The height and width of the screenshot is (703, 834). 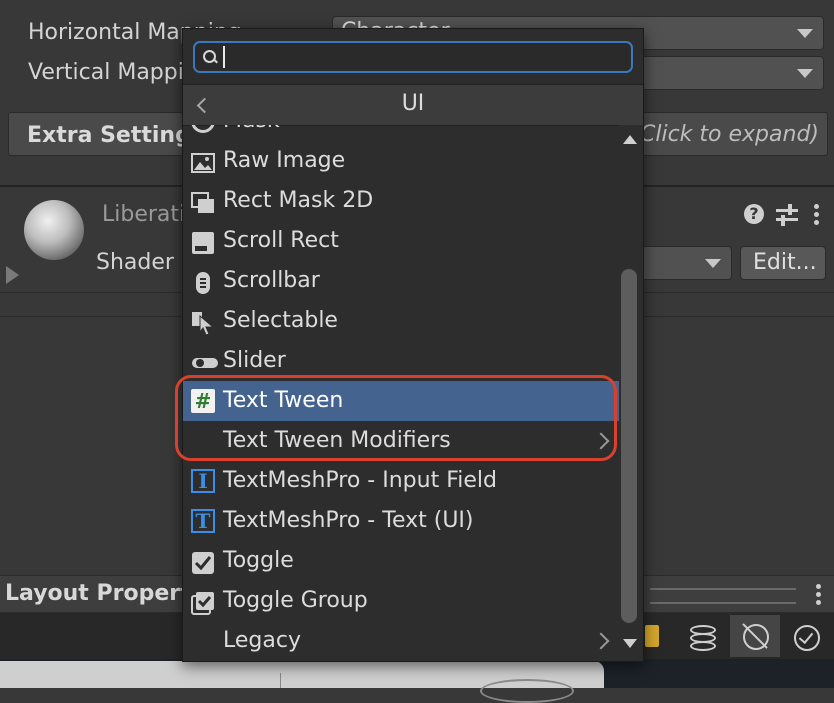 I want to click on list-item: T TextMeshPro - Text (UI), so click(x=401, y=521).